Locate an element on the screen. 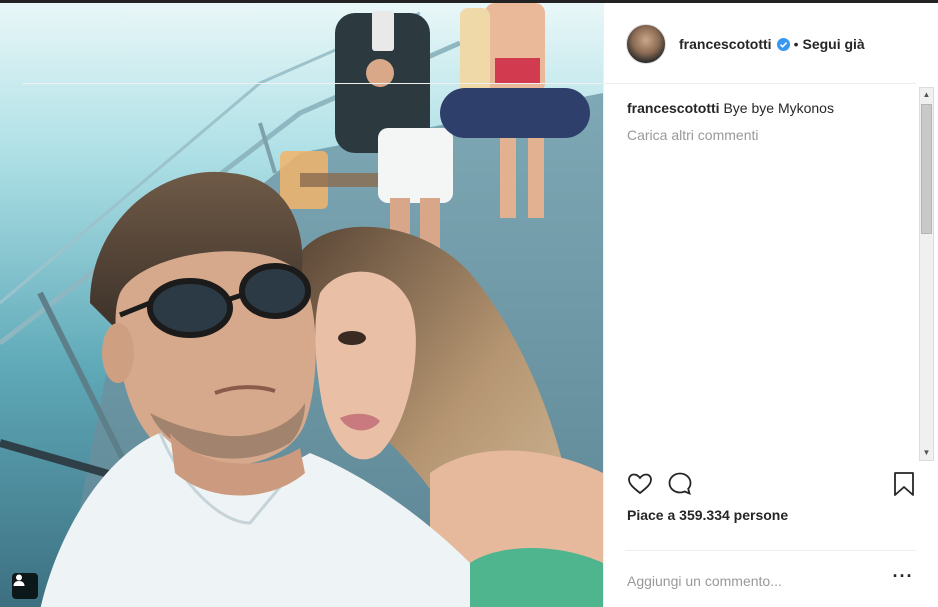  following-button: Segui già is located at coordinates (833, 44).